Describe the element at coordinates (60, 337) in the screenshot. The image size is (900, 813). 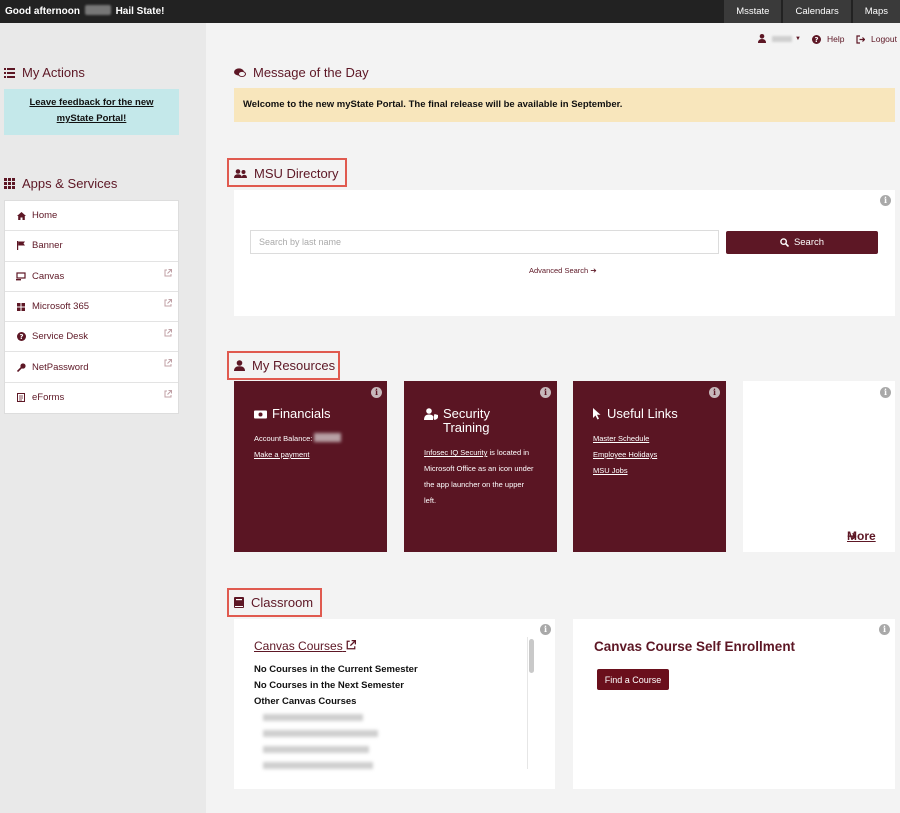
I see `sidebar-item-label: Service Desk` at that location.